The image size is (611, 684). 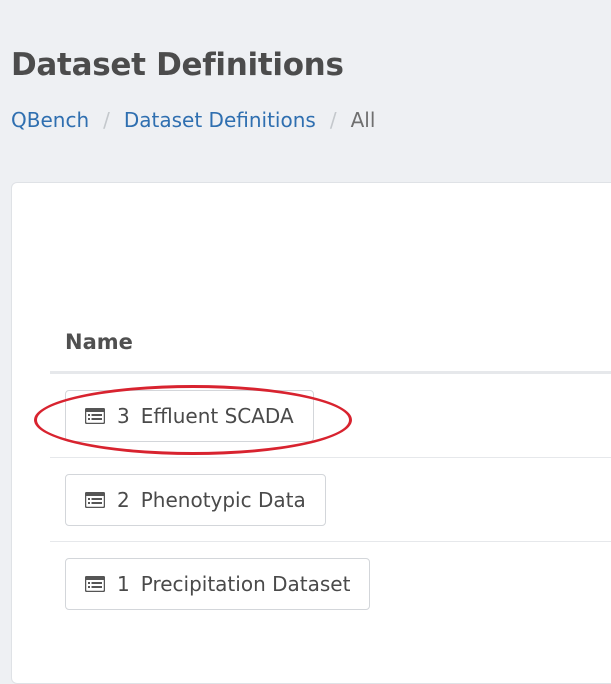 I want to click on table-row: 1 Precipitation Dataset, so click(x=330, y=584).